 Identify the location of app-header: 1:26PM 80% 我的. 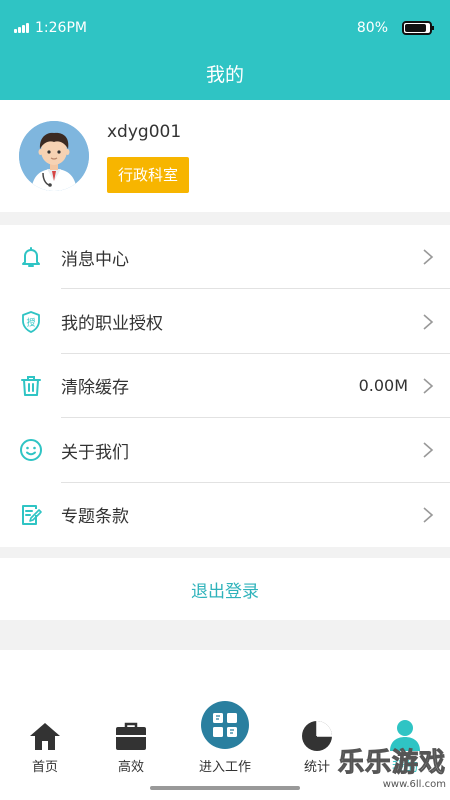
(225, 50).